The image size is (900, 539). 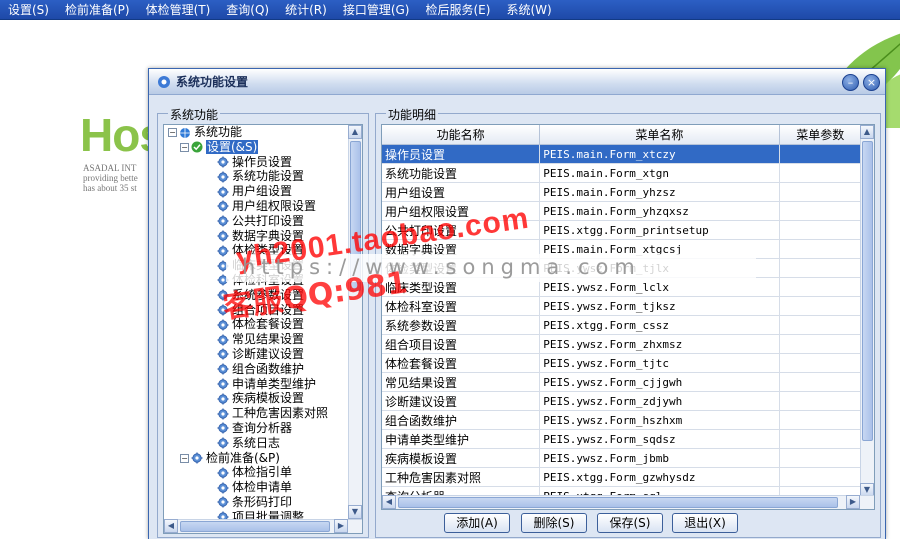 What do you see at coordinates (461, 306) in the screenshot?
I see `cell-function-name: 体检科室设置` at bounding box center [461, 306].